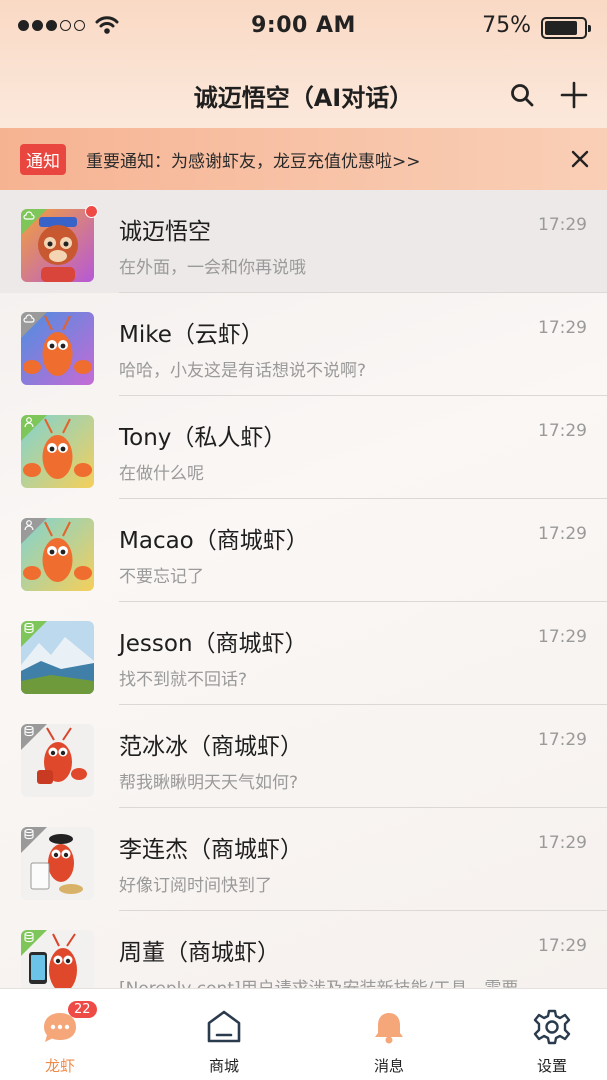 Image resolution: width=607 pixels, height=1080 pixels. What do you see at coordinates (506, 25) in the screenshot?
I see `battery-percent: 75%` at bounding box center [506, 25].